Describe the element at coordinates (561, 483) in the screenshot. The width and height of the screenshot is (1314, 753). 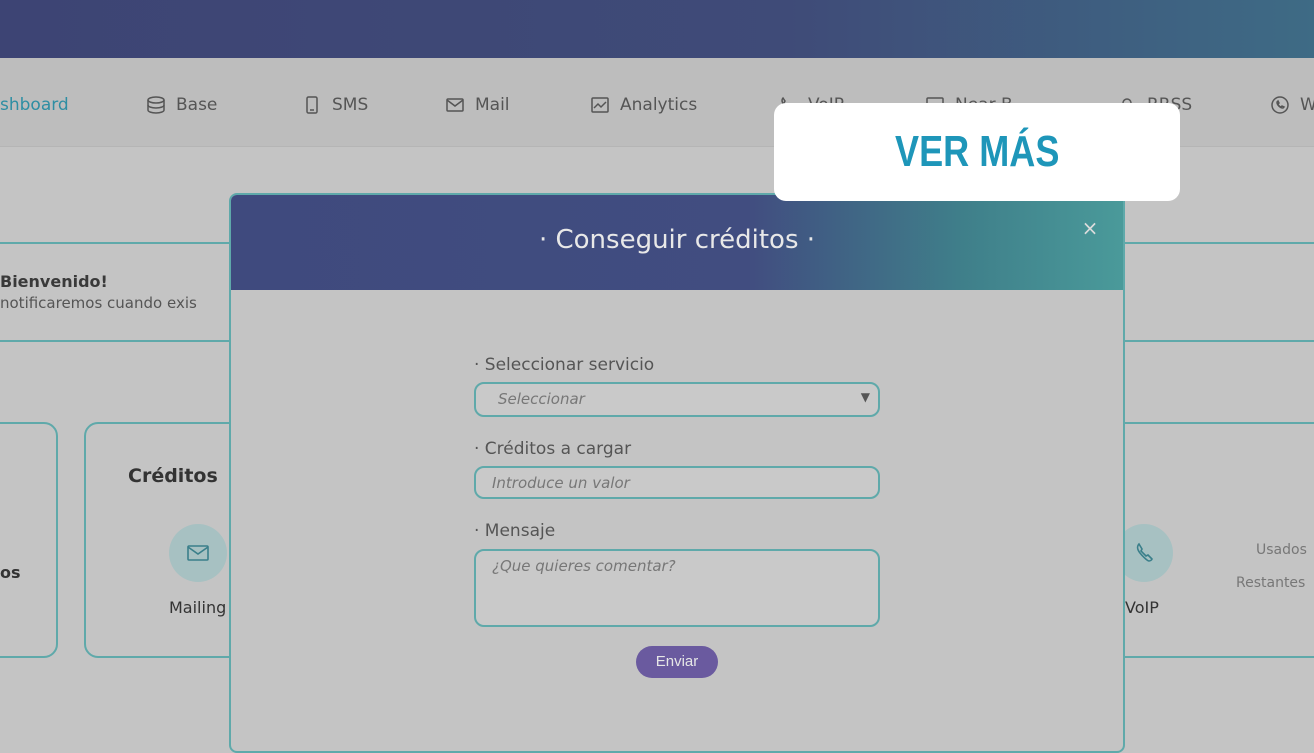
I see `credits-amount-placeholder: Introduce un valor` at that location.